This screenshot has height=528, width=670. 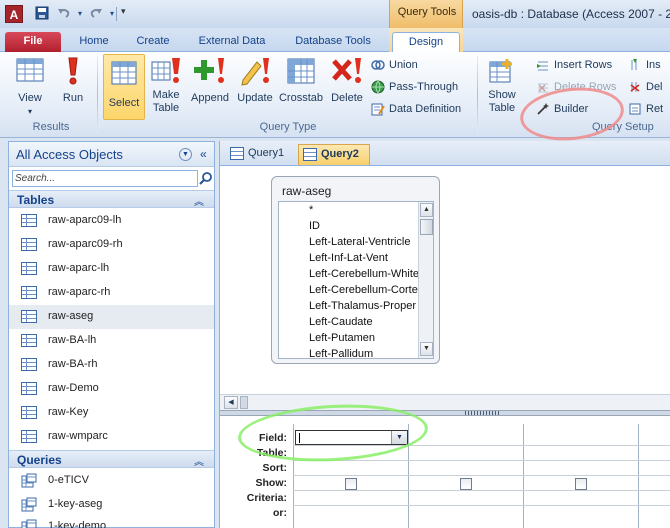 What do you see at coordinates (71, 316) in the screenshot?
I see `nav-item-label: raw-aseg` at bounding box center [71, 316].